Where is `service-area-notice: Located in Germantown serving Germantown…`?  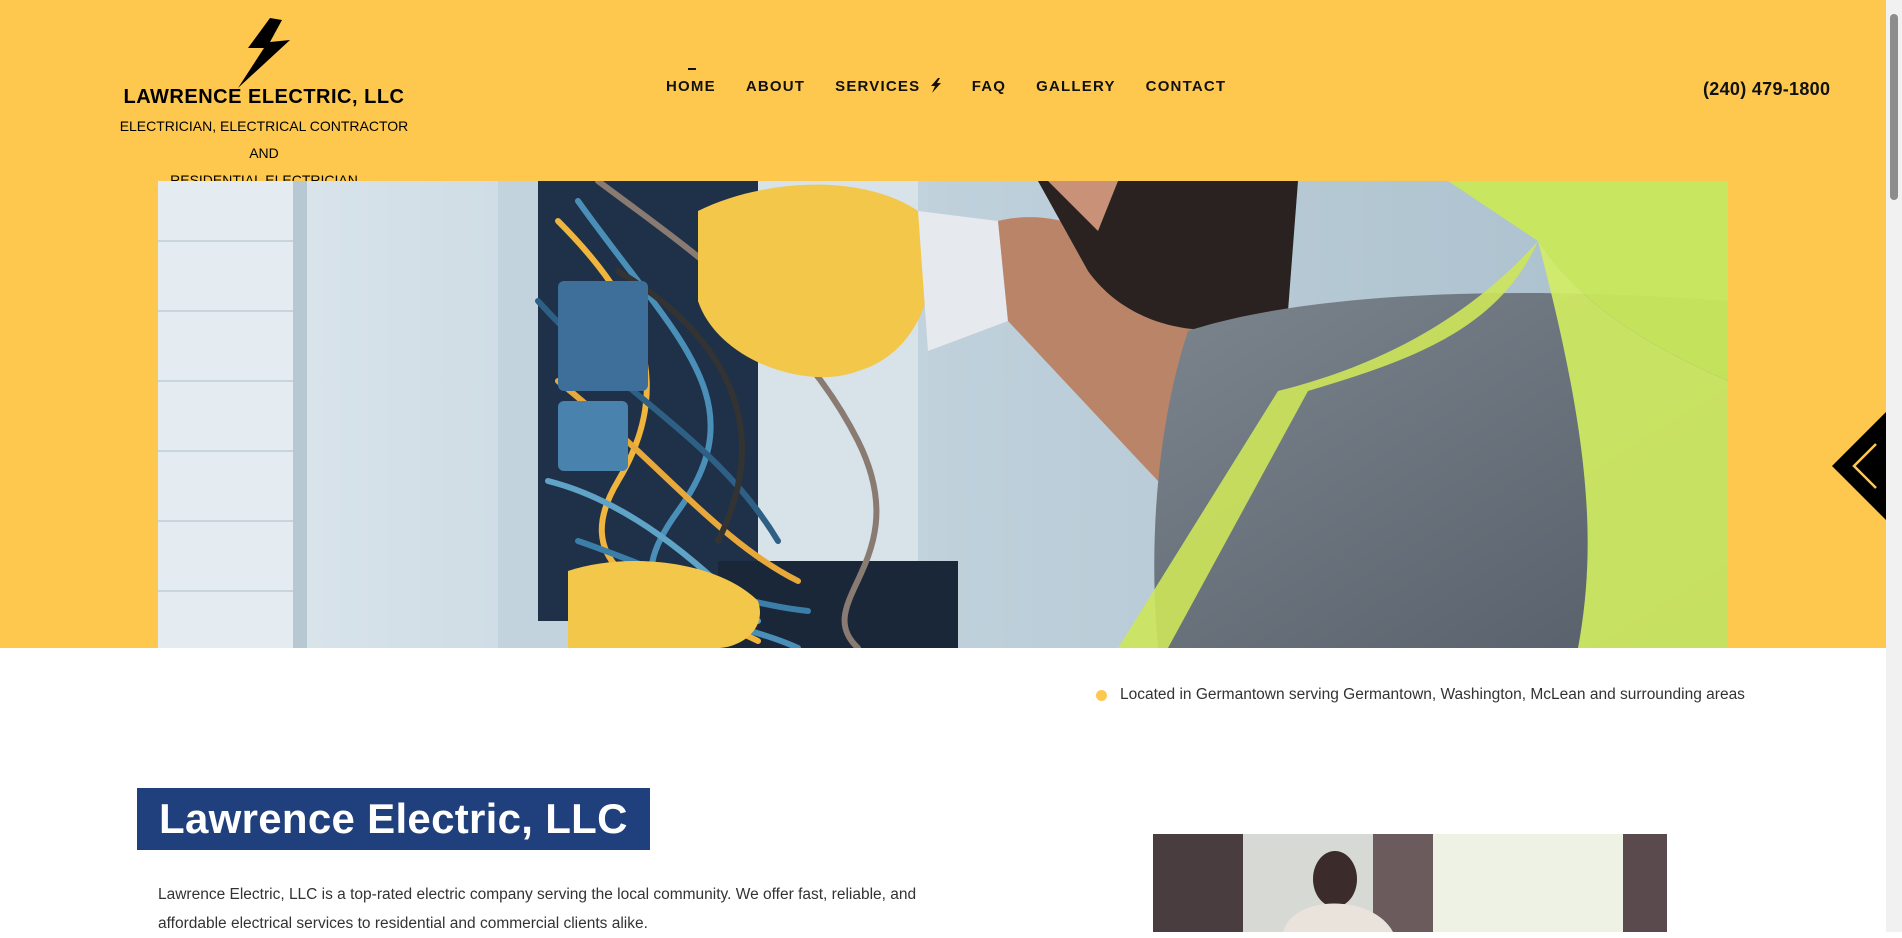 service-area-notice: Located in Germantown serving Germantown… is located at coordinates (1420, 695).